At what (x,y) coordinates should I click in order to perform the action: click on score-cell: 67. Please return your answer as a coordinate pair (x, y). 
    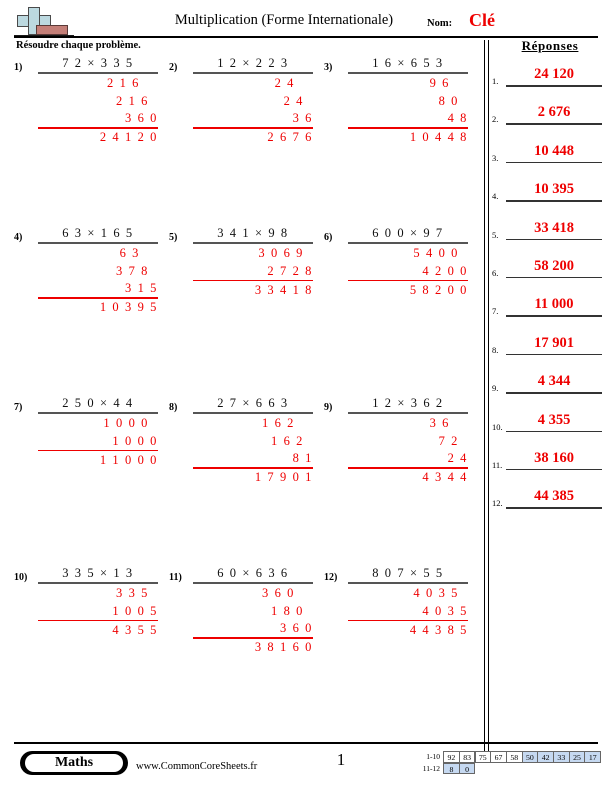
    Looking at the image, I should click on (498, 757).